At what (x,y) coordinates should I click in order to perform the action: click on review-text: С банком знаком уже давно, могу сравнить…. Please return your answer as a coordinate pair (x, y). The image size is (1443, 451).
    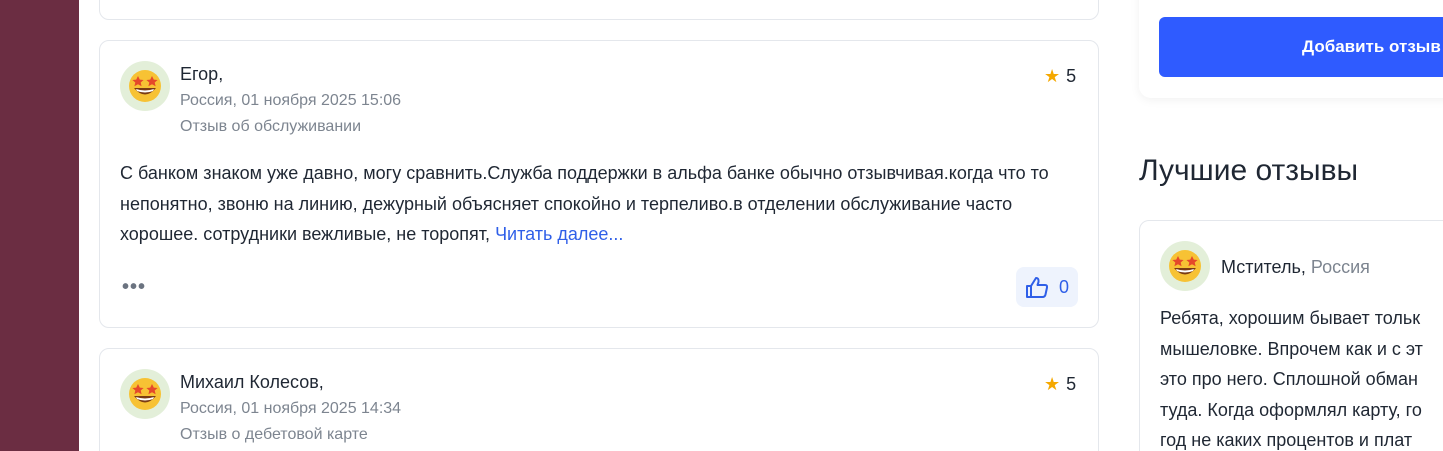
    Looking at the image, I should click on (595, 204).